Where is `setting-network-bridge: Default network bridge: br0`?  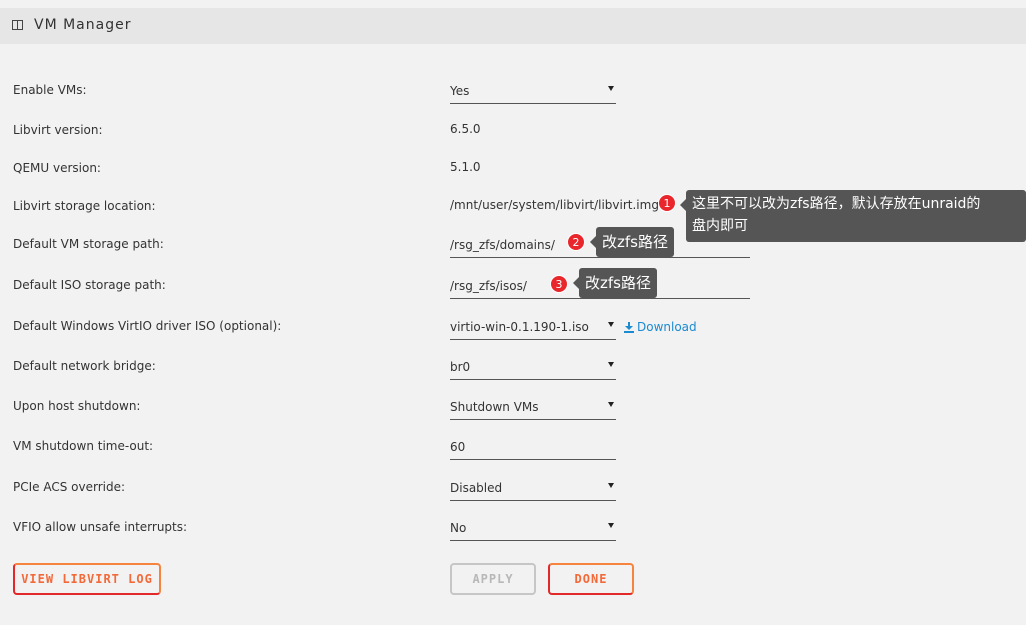 setting-network-bridge: Default network bridge: br0 is located at coordinates (513, 369).